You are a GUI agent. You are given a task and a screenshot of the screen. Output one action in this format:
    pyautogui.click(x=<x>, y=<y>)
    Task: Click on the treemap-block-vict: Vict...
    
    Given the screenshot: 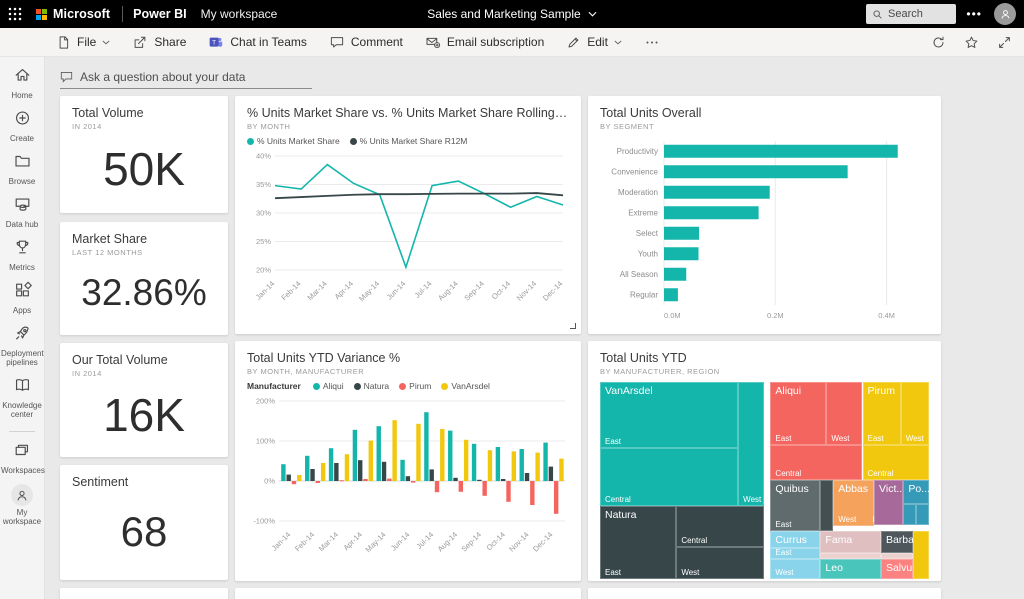 What is the action you would take?
    pyautogui.click(x=889, y=503)
    